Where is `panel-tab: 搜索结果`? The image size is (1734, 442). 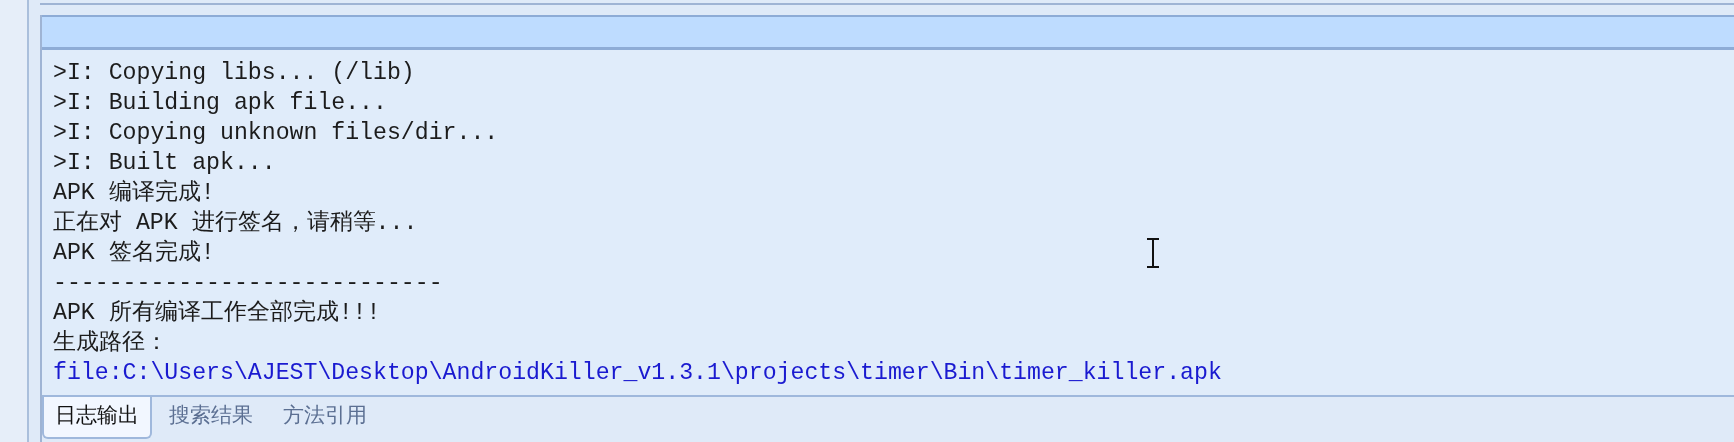
panel-tab: 搜索结果 is located at coordinates (211, 417).